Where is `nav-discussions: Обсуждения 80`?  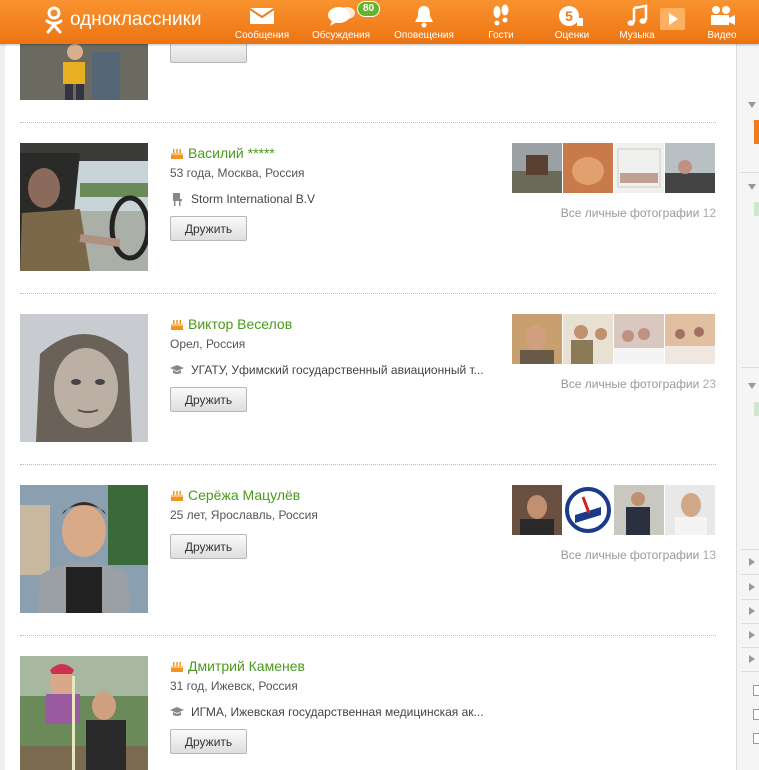
nav-discussions: Обсуждения 80 is located at coordinates (343, 22).